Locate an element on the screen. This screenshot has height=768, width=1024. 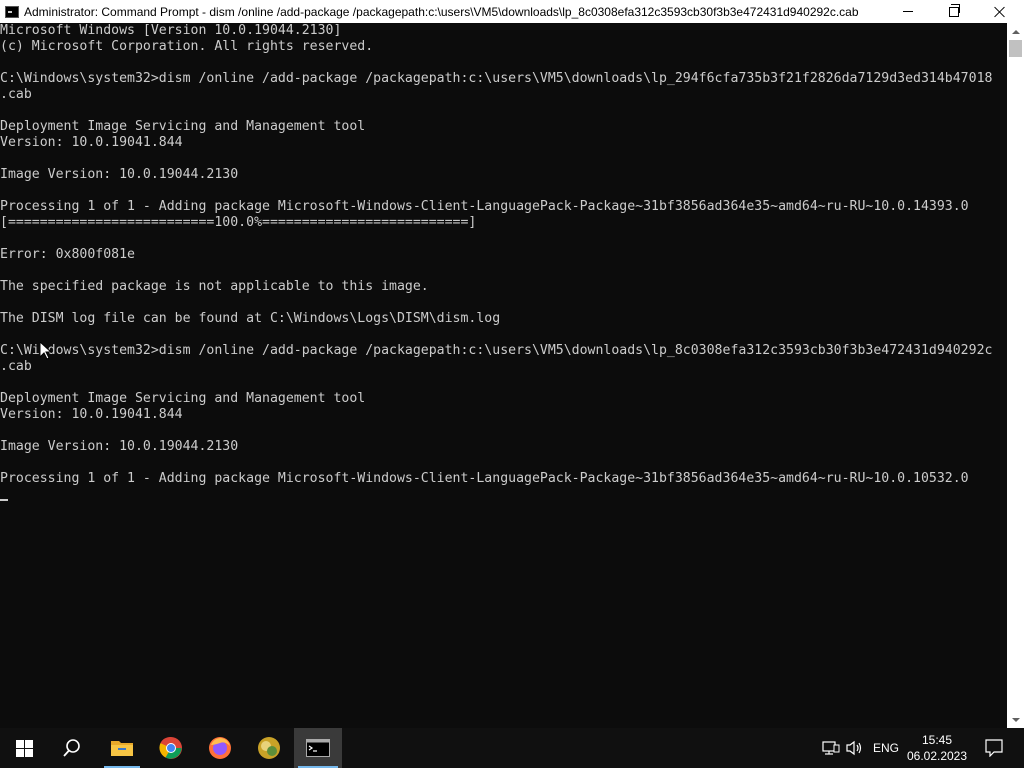
scroll-down-button is located at coordinates (1015, 719).